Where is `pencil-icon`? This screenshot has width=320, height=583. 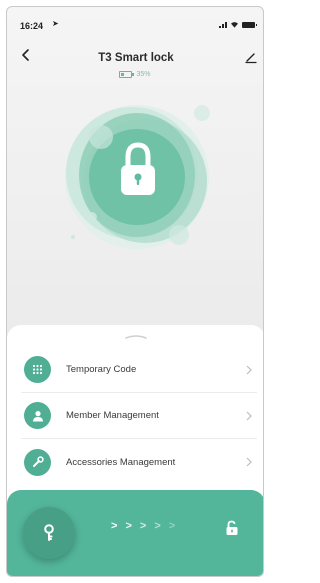
pencil-icon is located at coordinates (251, 57).